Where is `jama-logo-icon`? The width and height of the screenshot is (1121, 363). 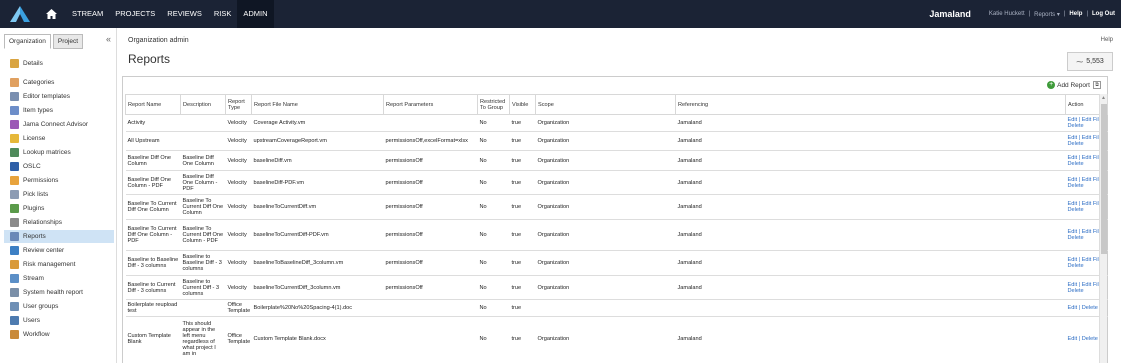
jama-logo-icon is located at coordinates (20, 14).